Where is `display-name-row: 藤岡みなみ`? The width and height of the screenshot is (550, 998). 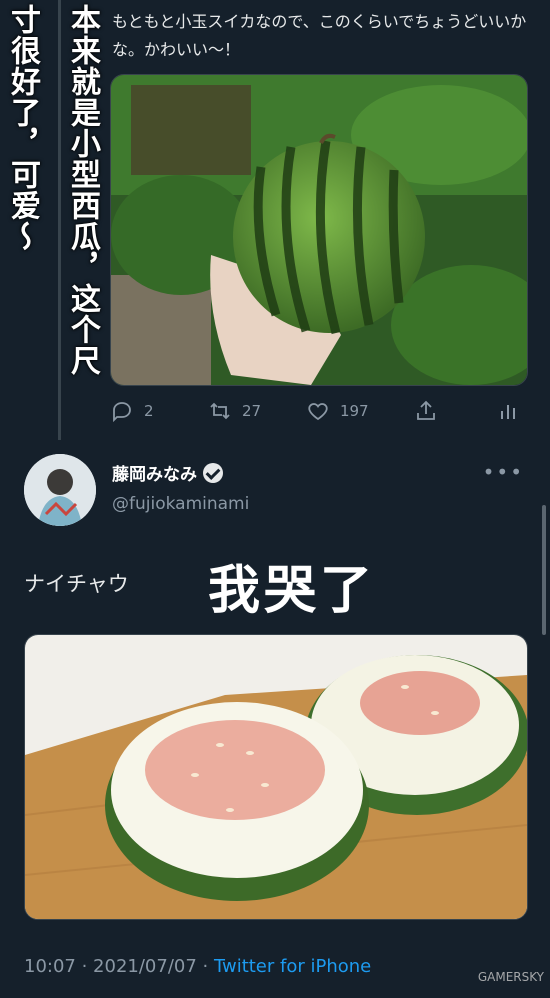 display-name-row: 藤岡みなみ is located at coordinates (167, 472).